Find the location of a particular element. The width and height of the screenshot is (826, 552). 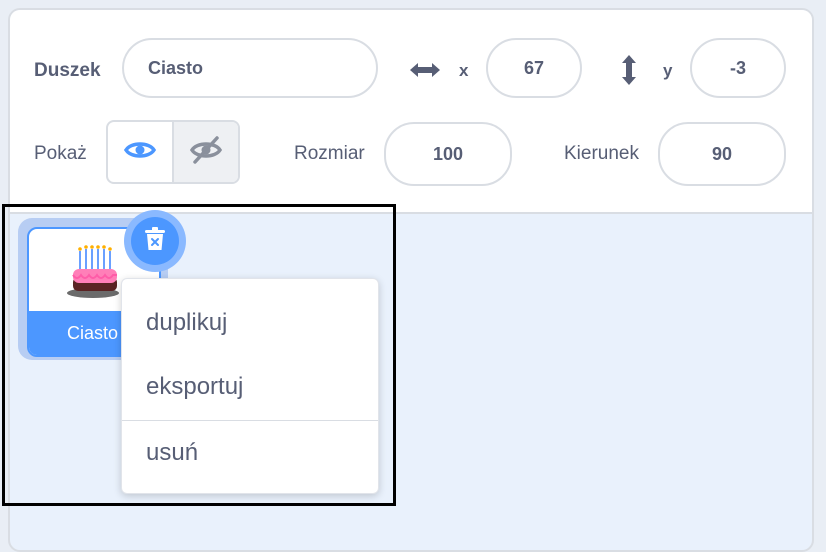

menu-item-label: duplikuj is located at coordinates (187, 322).